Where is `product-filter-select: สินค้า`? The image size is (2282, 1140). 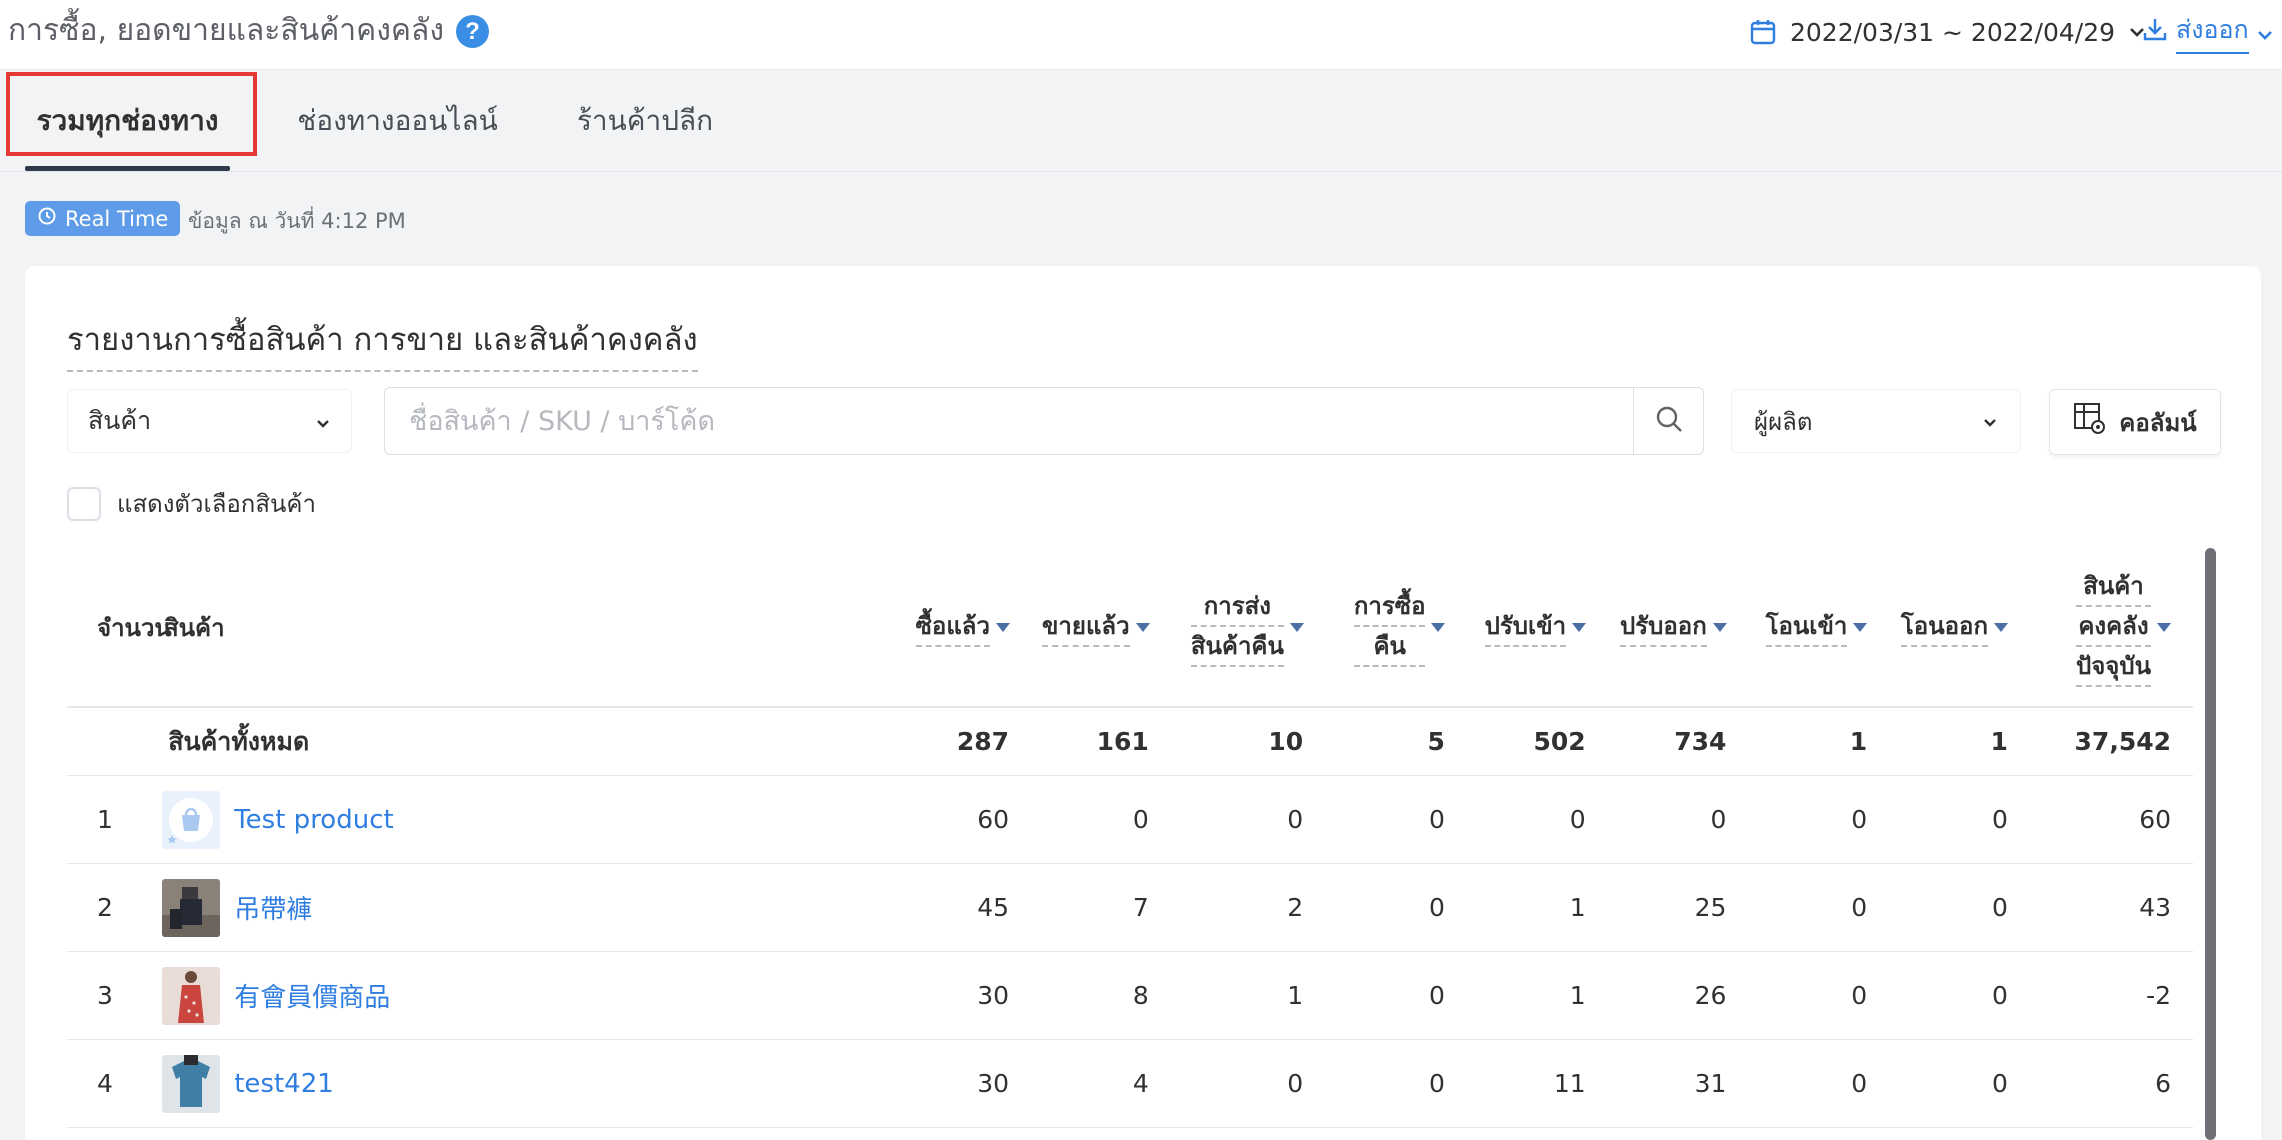 product-filter-select: สินค้า is located at coordinates (209, 421).